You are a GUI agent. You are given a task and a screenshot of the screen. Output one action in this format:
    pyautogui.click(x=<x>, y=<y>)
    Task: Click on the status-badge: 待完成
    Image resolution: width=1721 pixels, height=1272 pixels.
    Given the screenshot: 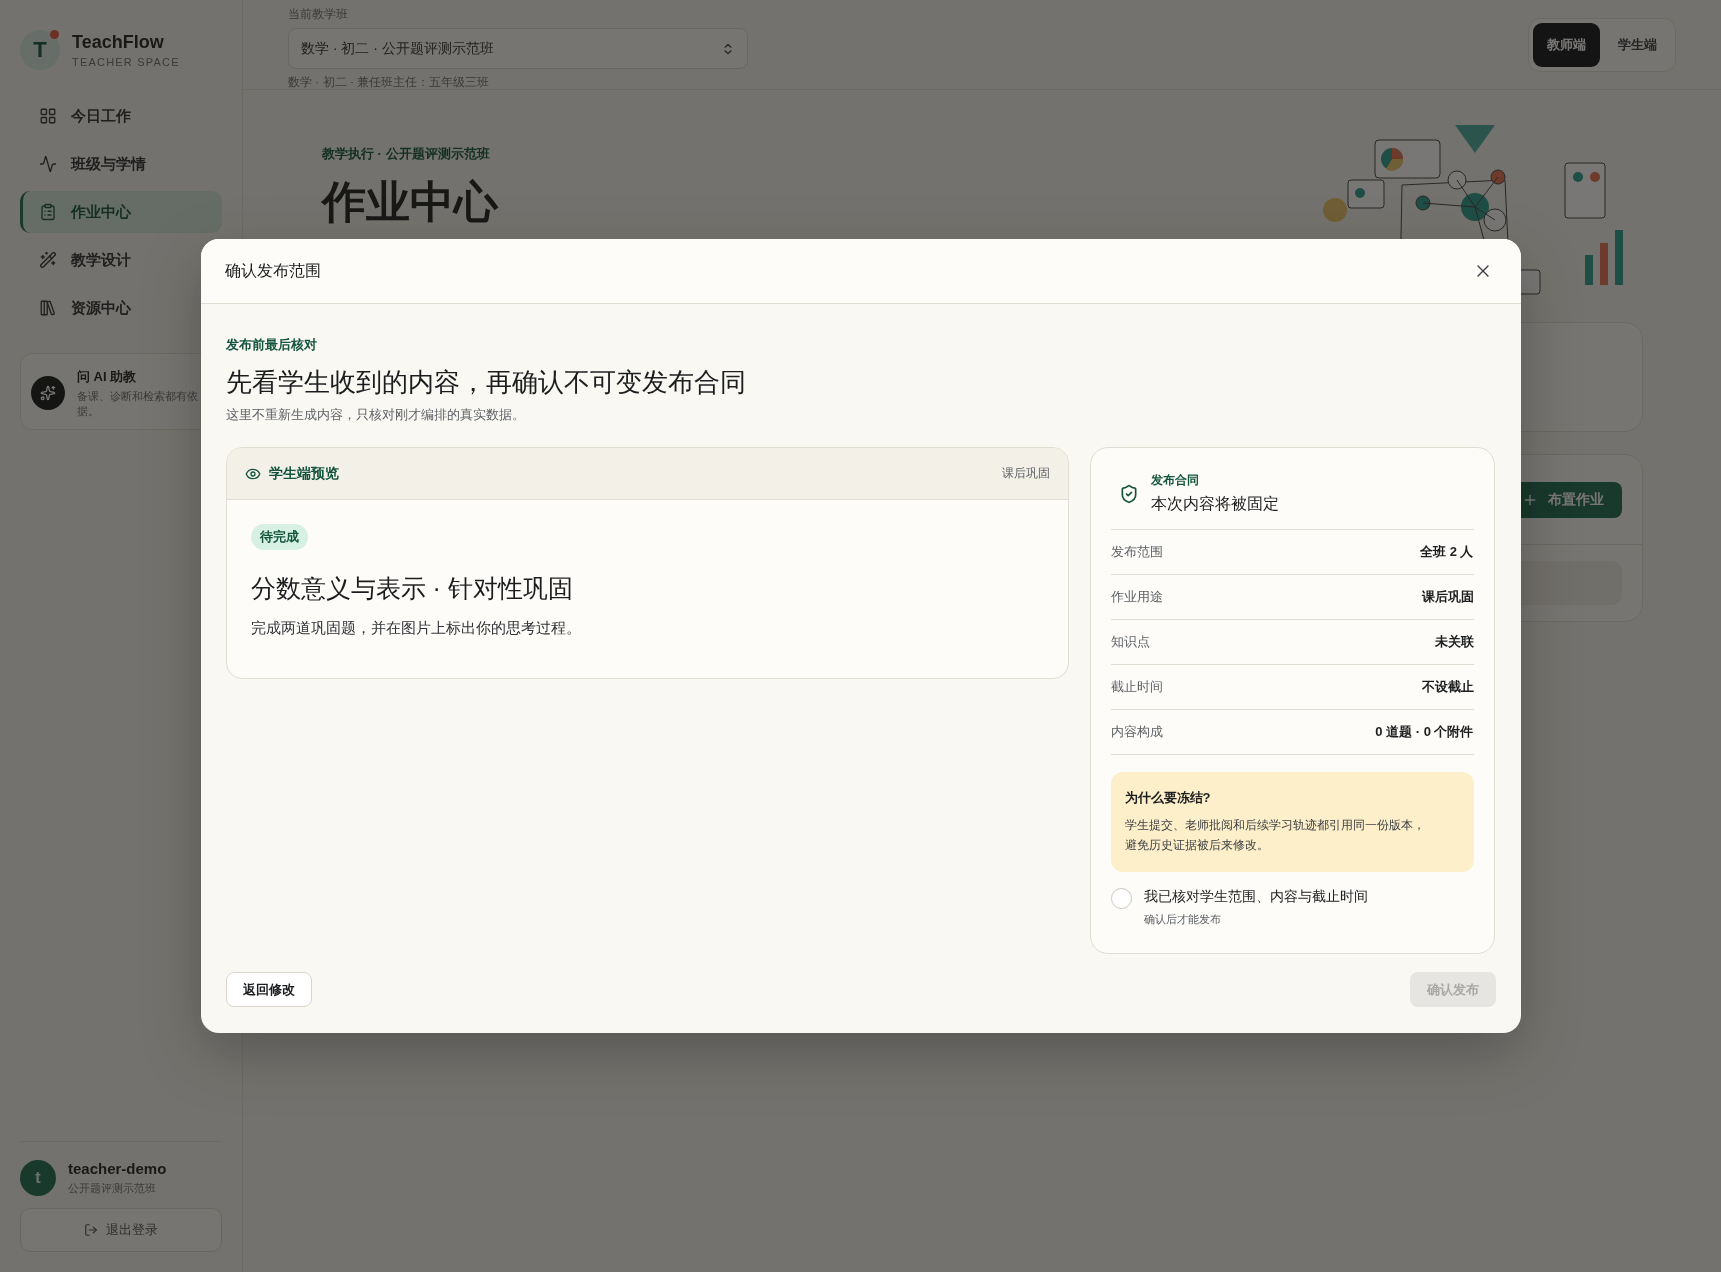 What is the action you would take?
    pyautogui.click(x=279, y=537)
    